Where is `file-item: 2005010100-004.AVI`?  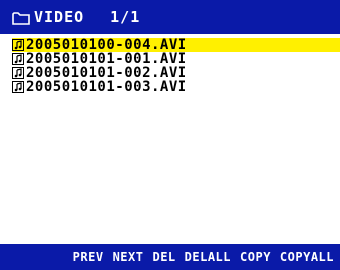 file-item: 2005010100-004.AVI is located at coordinates (176, 45).